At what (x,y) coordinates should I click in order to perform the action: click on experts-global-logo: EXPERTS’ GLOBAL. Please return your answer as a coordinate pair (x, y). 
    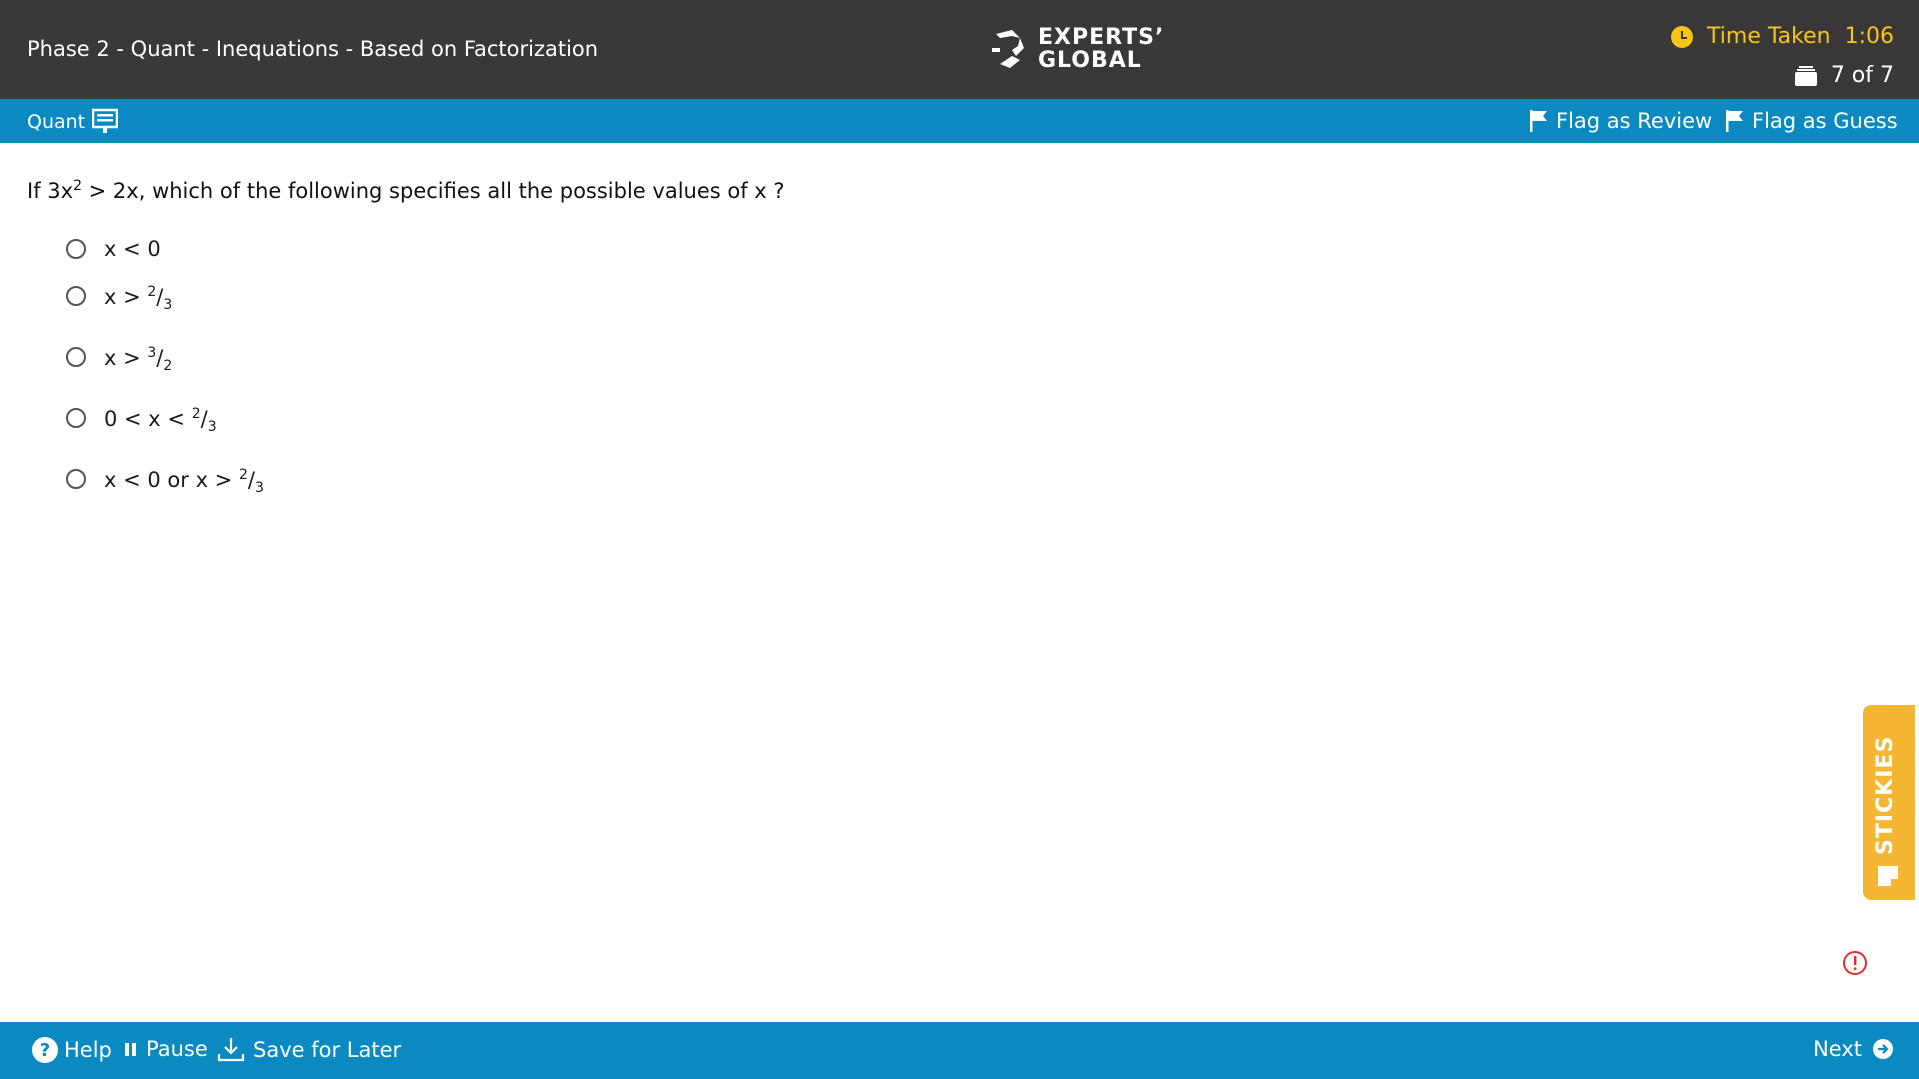
    Looking at the image, I should click on (1077, 49).